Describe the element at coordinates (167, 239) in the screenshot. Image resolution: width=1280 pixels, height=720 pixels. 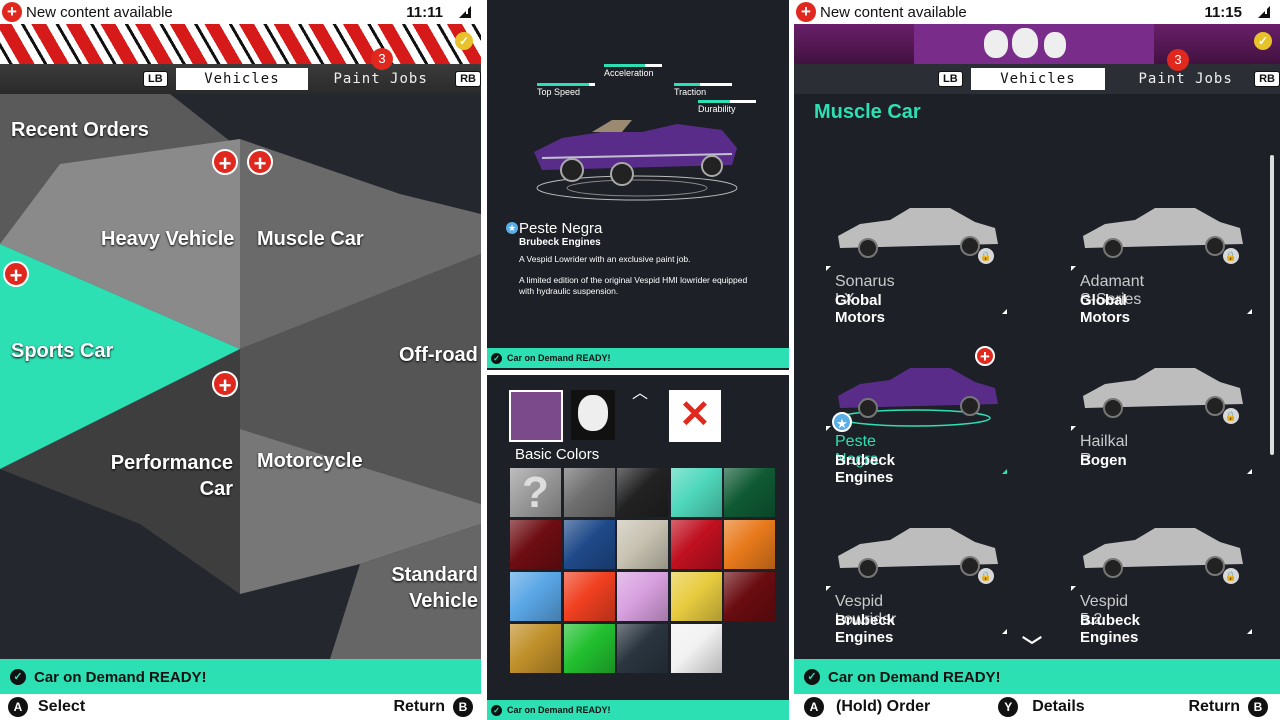
I see `menu-heavy-vehicle: Heavy Vehicle` at that location.